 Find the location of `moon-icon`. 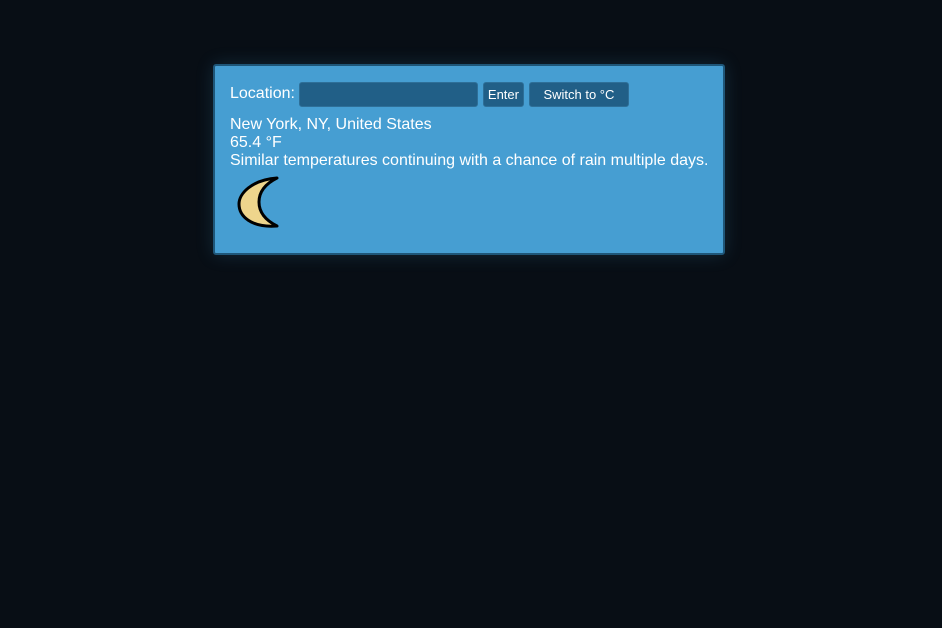

moon-icon is located at coordinates (258, 202).